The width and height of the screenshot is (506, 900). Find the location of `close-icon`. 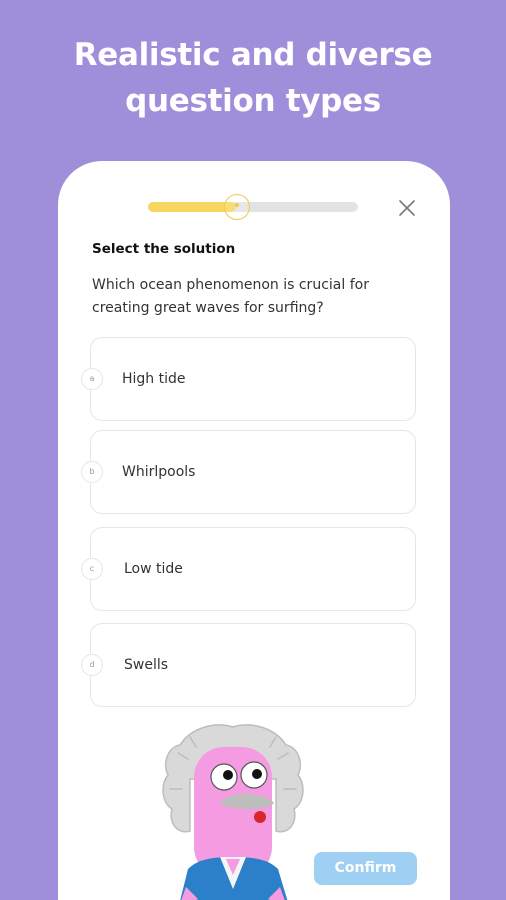

close-icon is located at coordinates (407, 208).